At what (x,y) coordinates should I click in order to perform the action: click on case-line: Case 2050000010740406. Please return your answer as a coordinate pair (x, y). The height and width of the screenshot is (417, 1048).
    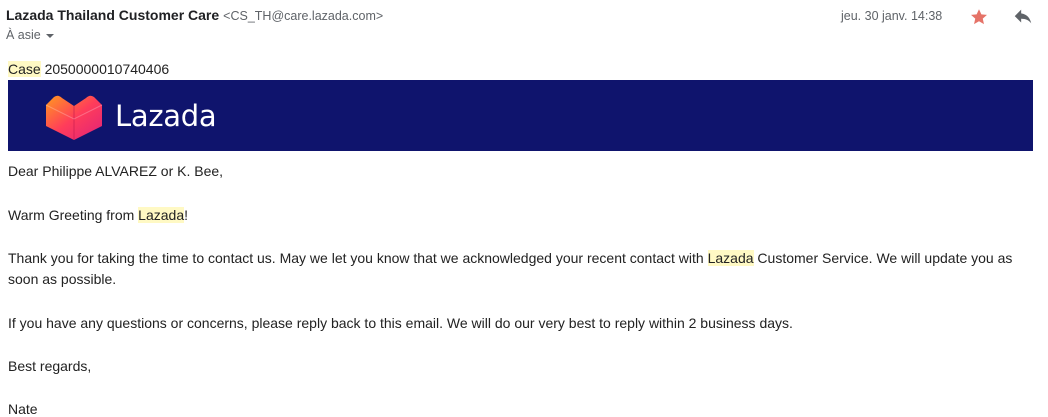
    Looking at the image, I should click on (88, 69).